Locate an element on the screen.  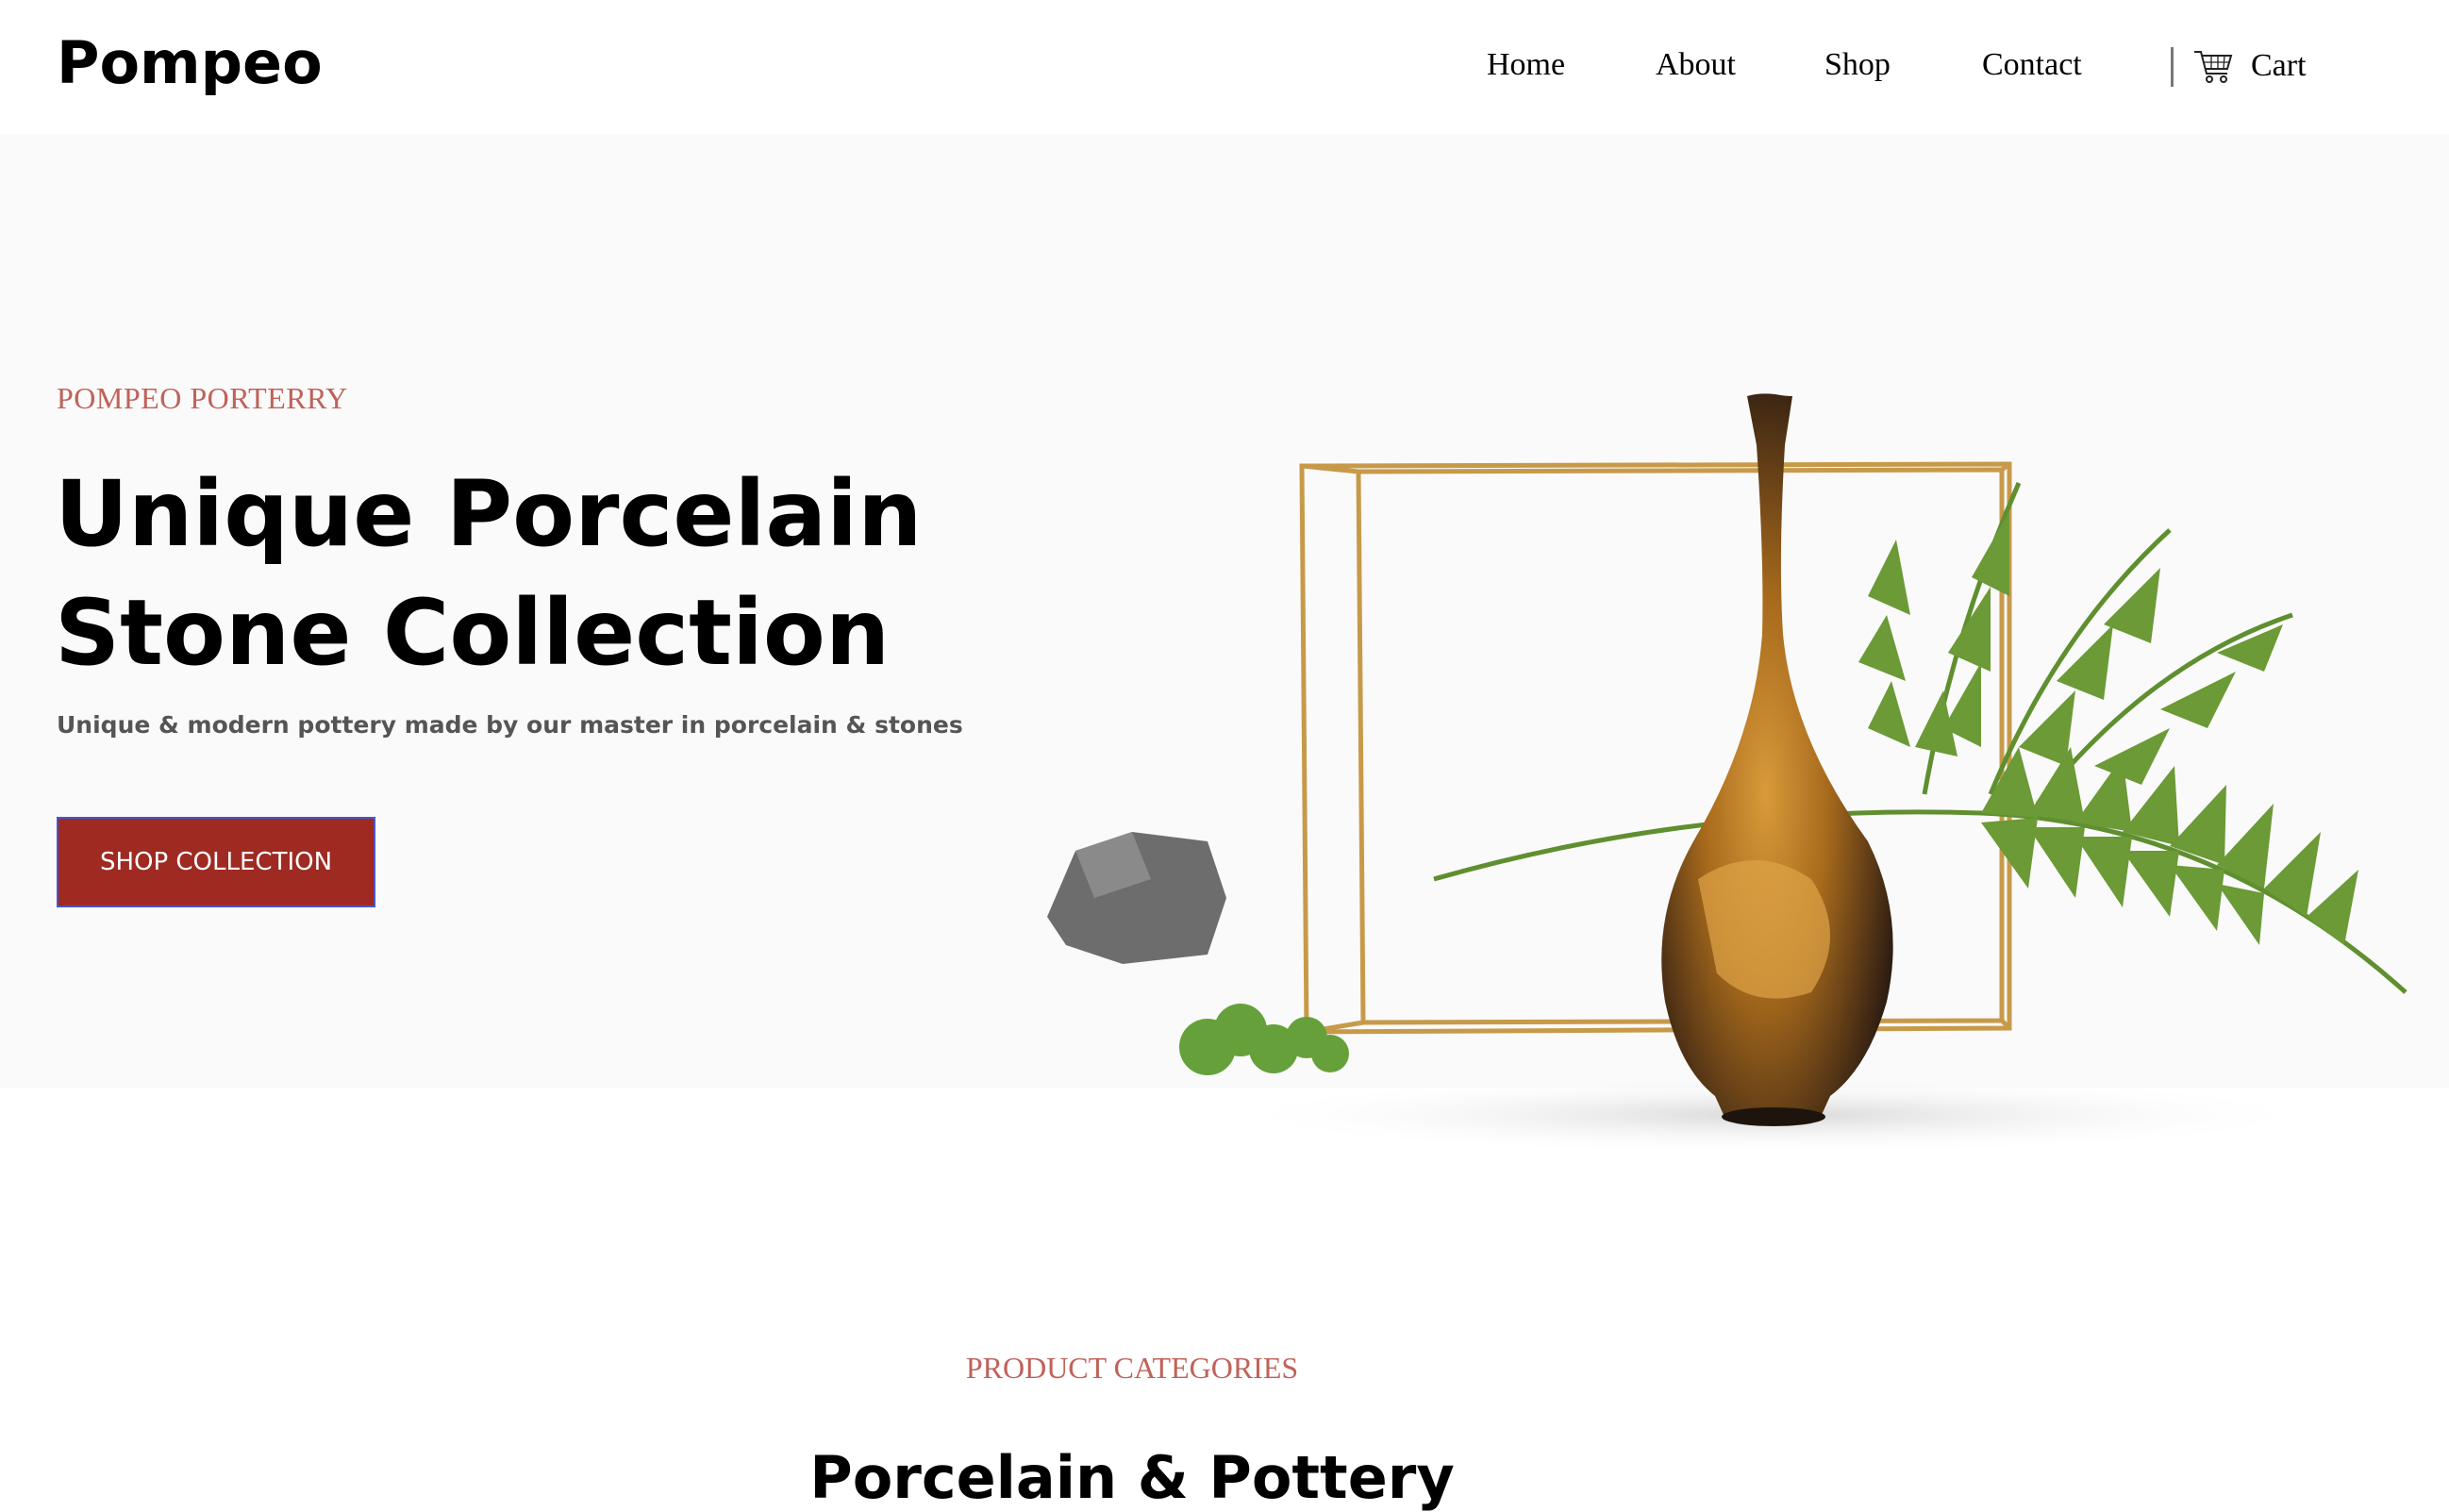
nav-divider is located at coordinates (2172, 67).